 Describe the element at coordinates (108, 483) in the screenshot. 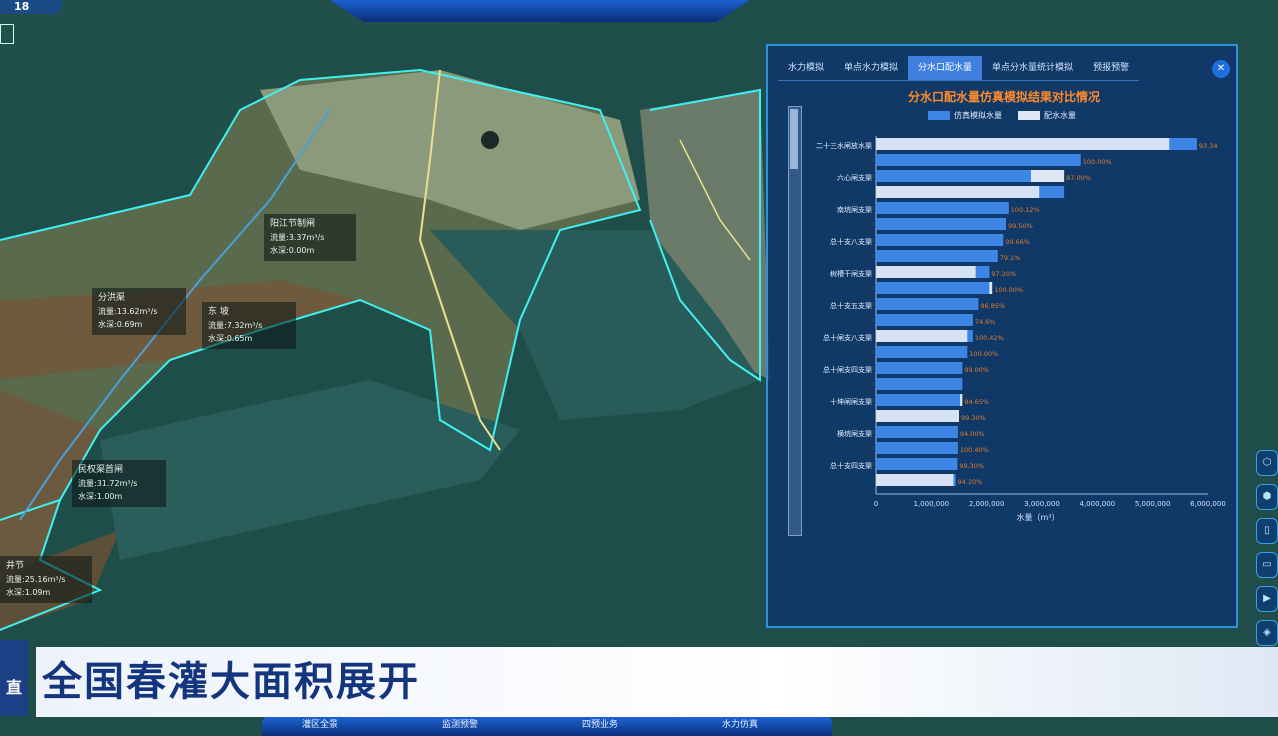

I see `station-flow: 流量:31.72m³/s` at that location.